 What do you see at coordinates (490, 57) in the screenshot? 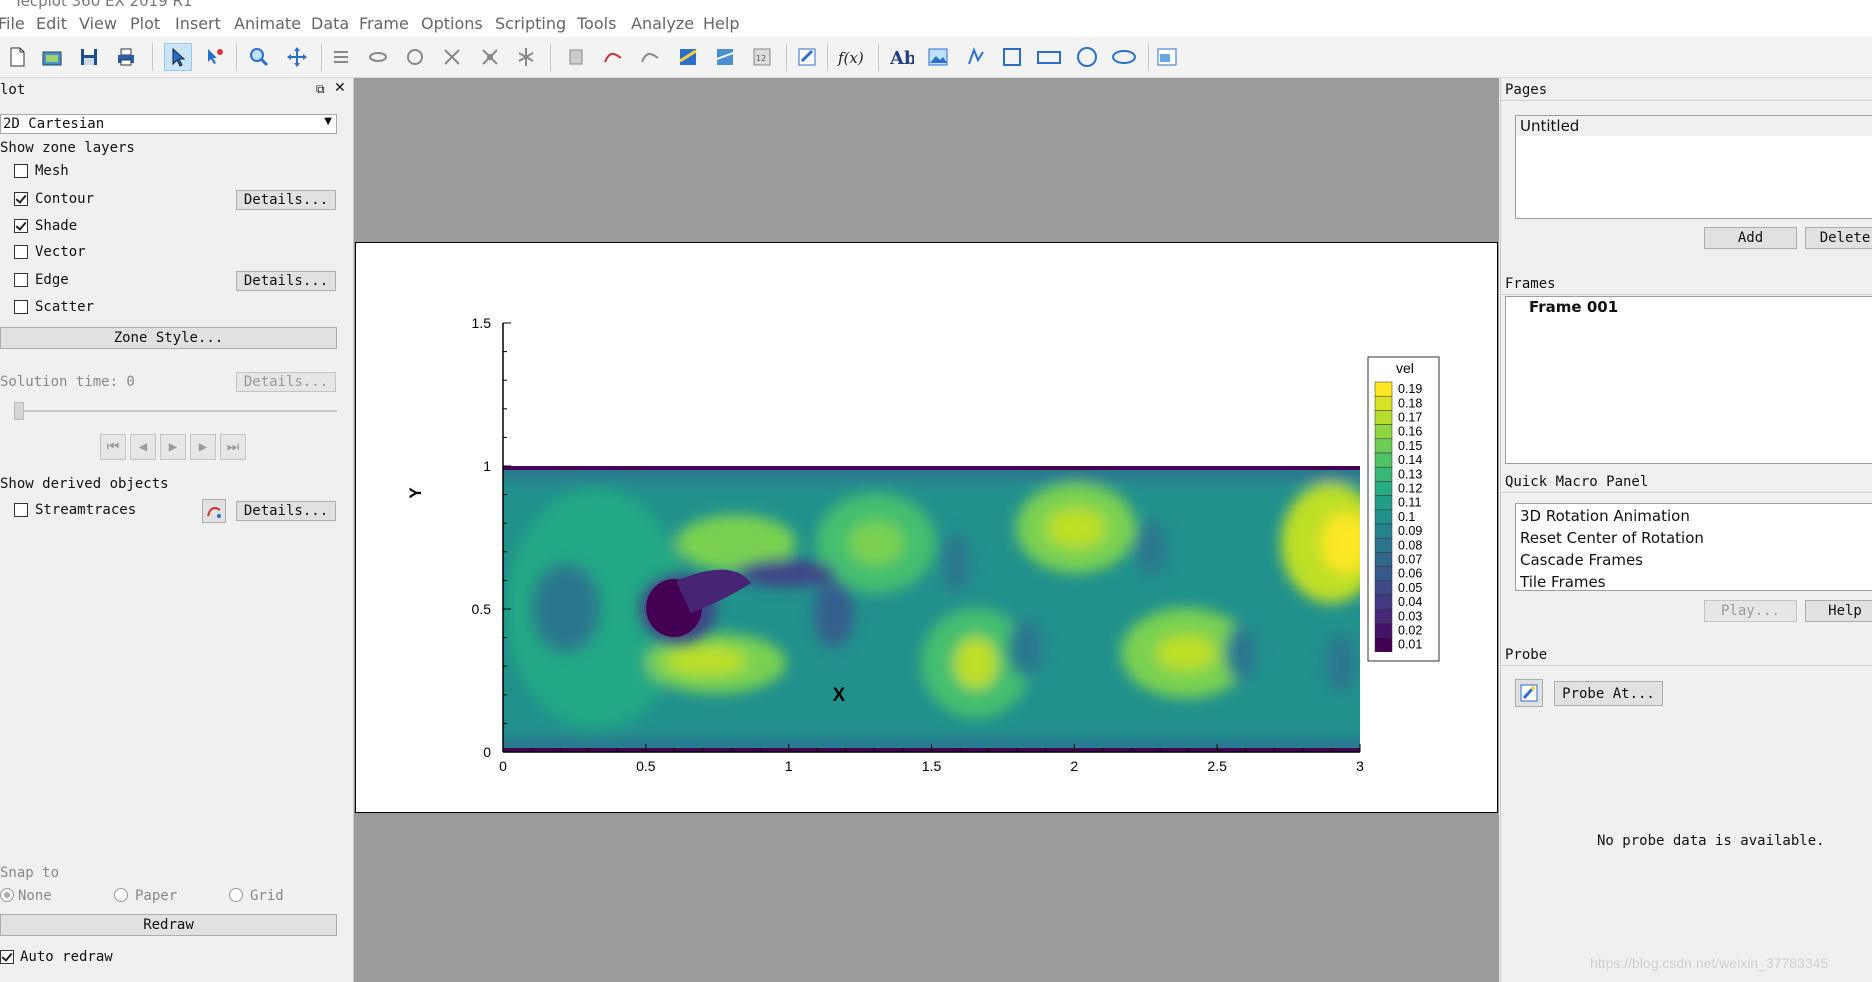
I see `twist-icon` at bounding box center [490, 57].